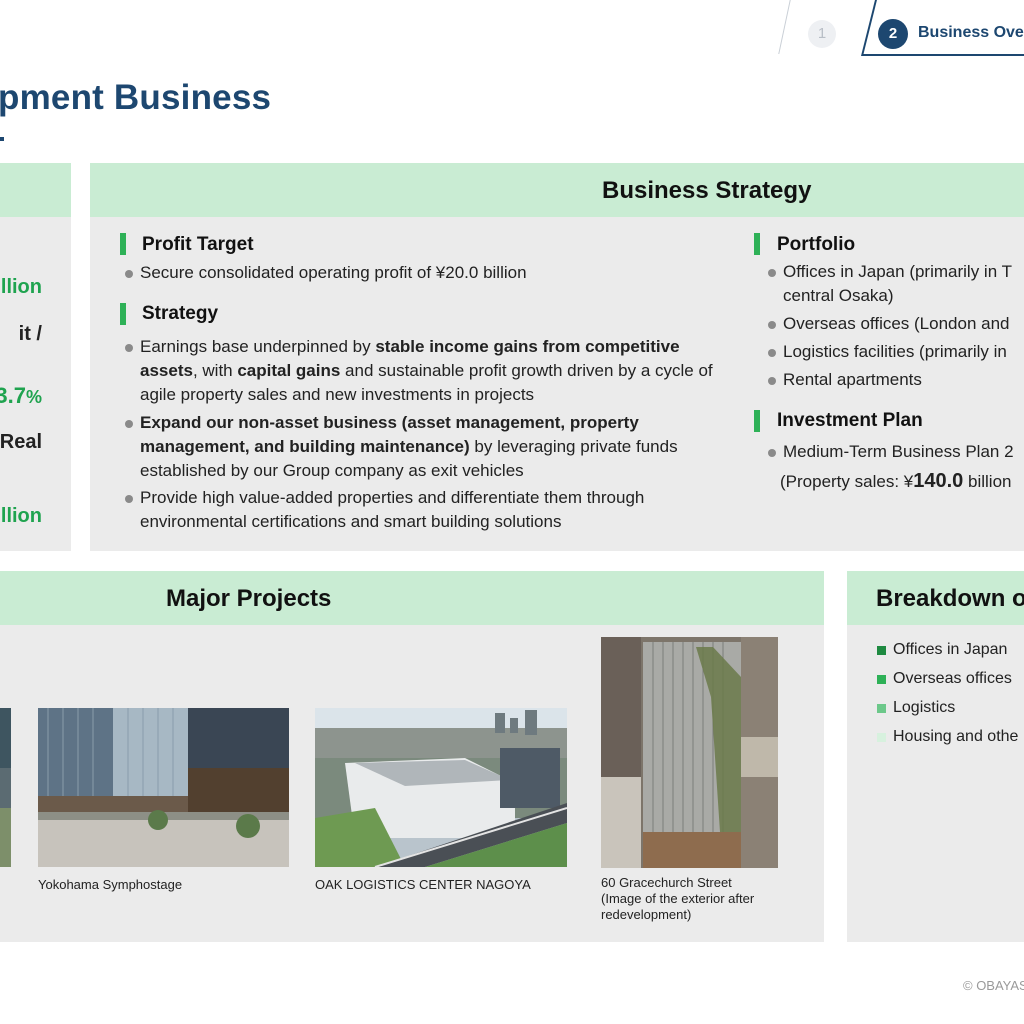  What do you see at coordinates (198, 244) in the screenshot?
I see `profit-target-heading: Profit Target` at bounding box center [198, 244].